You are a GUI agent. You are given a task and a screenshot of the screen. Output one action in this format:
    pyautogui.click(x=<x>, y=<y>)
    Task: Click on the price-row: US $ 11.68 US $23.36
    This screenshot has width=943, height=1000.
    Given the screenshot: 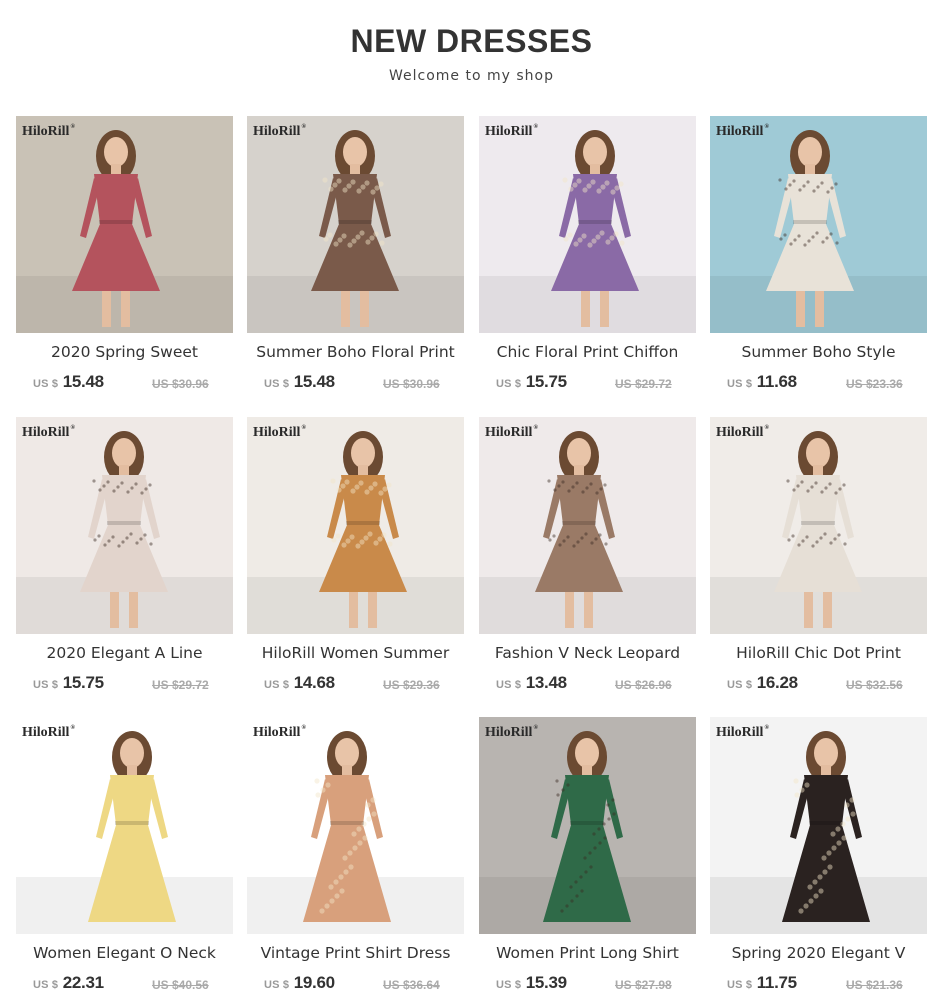 What is the action you would take?
    pyautogui.click(x=818, y=384)
    